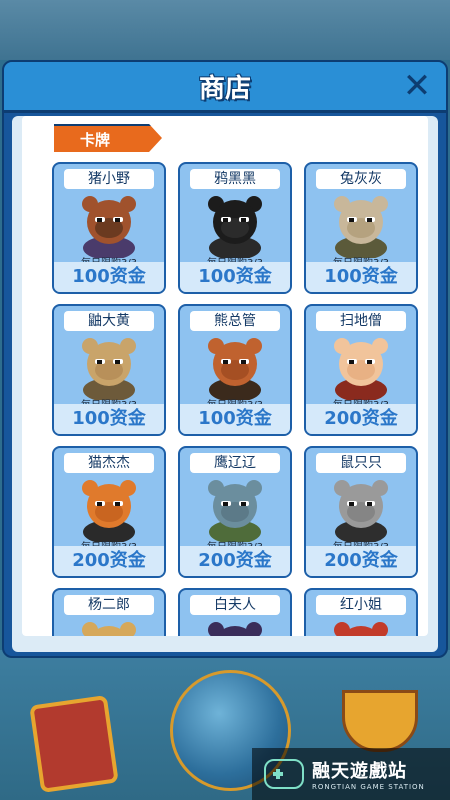  I want to click on shop-card: 熊总管每日限购3/3100资金, so click(235, 370).